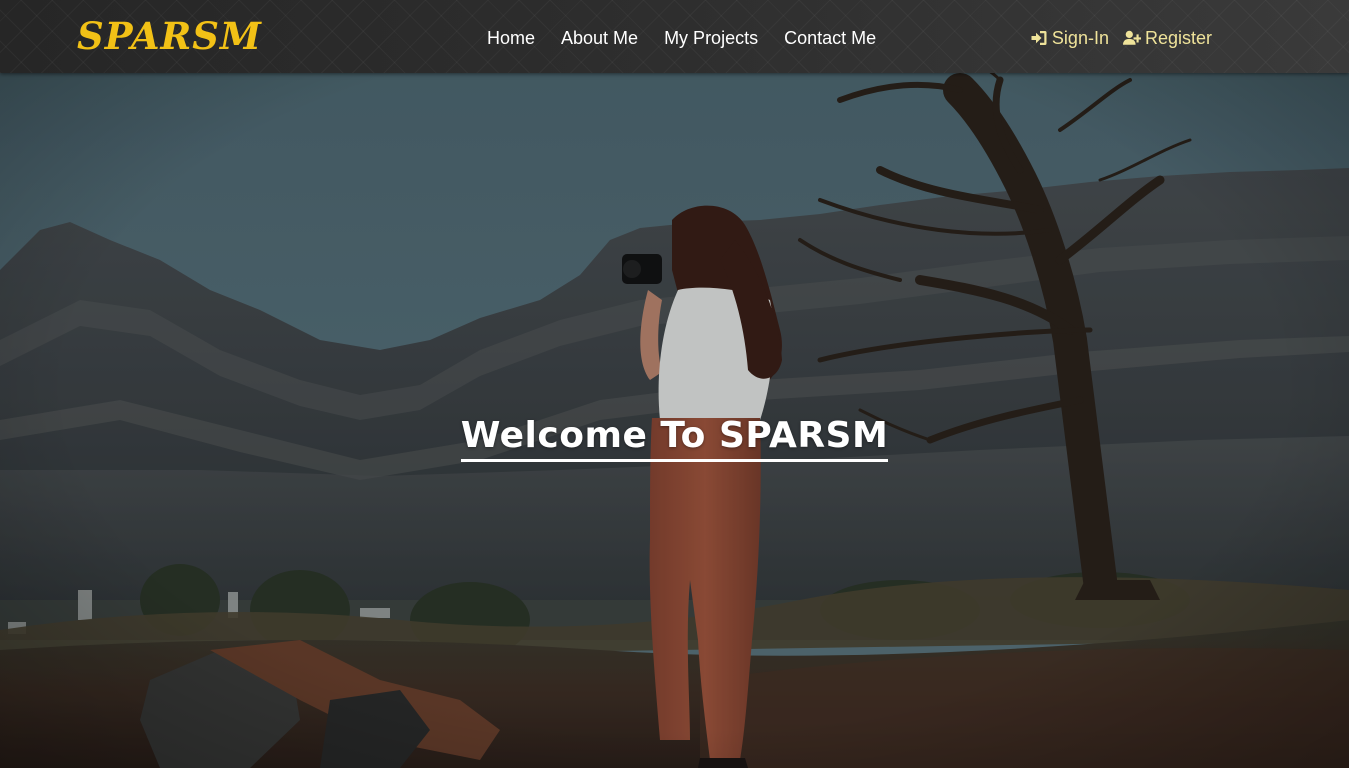  I want to click on sign-in-label: Sign-In, so click(1080, 38).